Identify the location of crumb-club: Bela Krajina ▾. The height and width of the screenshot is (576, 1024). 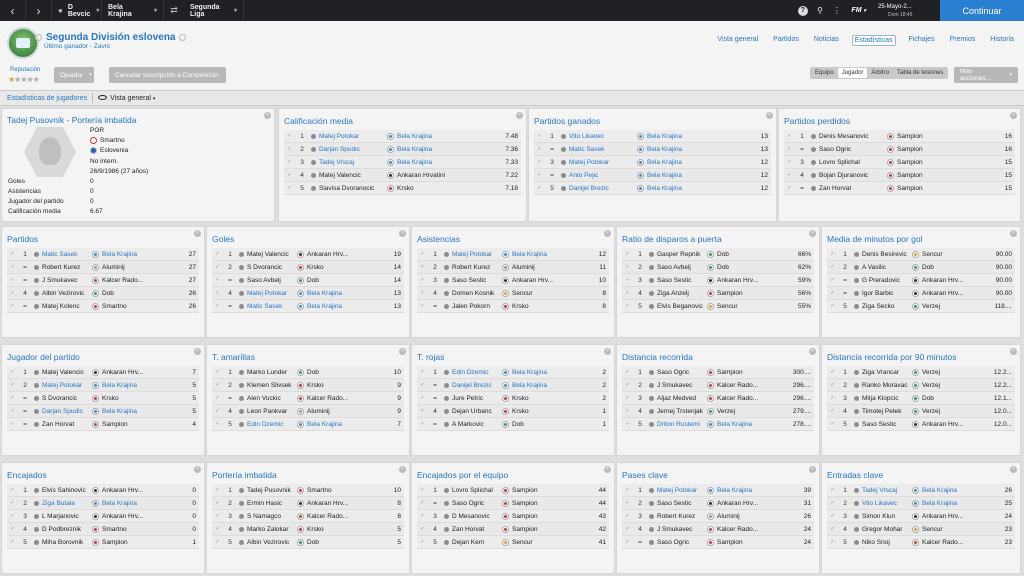
(133, 10).